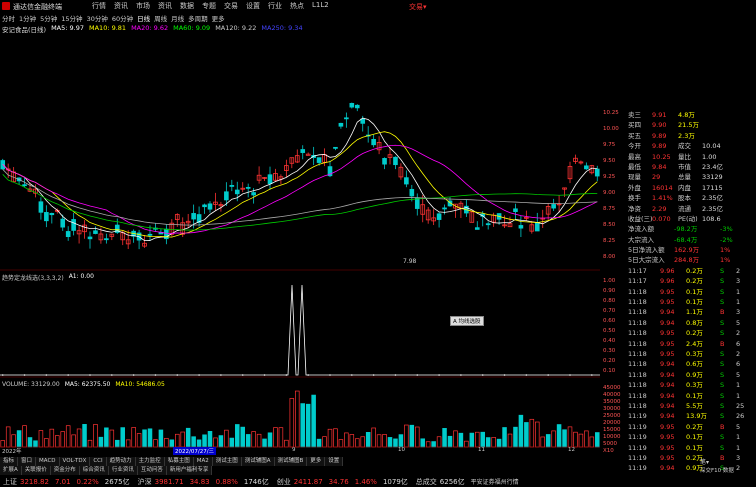 This screenshot has height=487, width=756. Describe the element at coordinates (123, 470) in the screenshot. I see `tab: 行业资讯` at that location.